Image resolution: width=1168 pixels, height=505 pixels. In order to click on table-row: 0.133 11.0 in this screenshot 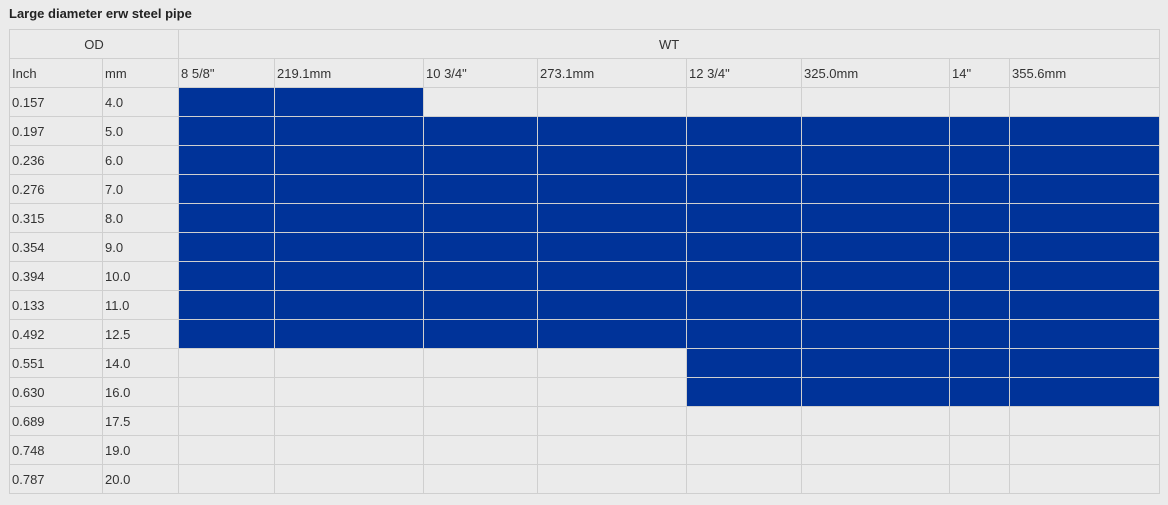, I will do `click(585, 305)`.